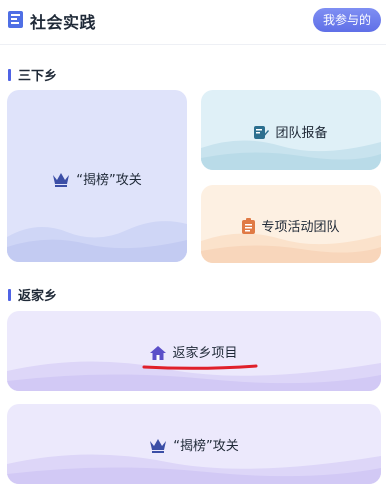 The width and height of the screenshot is (386, 487). What do you see at coordinates (205, 353) in the screenshot?
I see `card-label: 返家乡项目` at bounding box center [205, 353].